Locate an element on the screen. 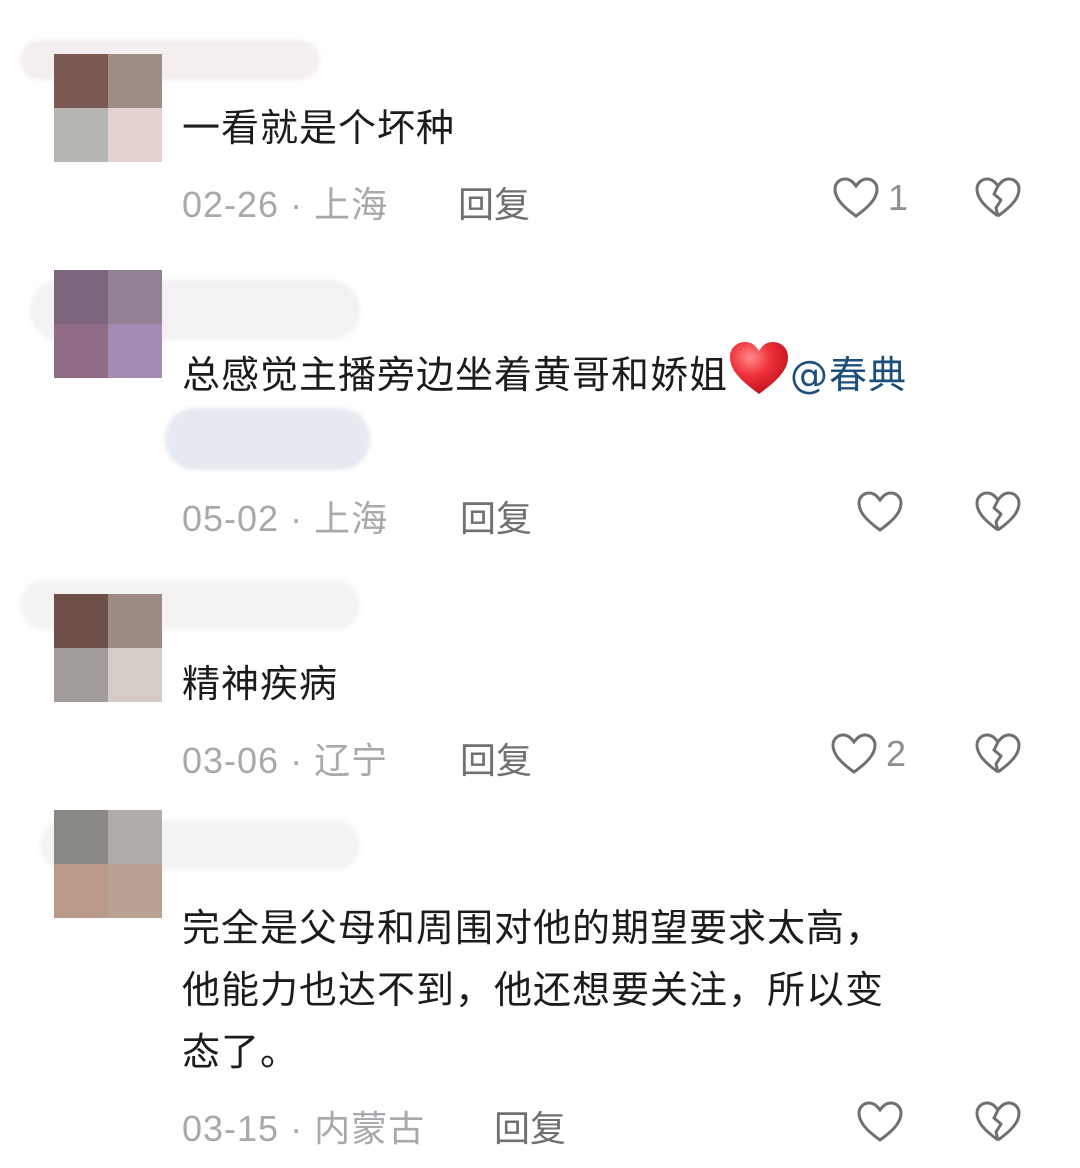 The width and height of the screenshot is (1080, 1168). like-button: 2 is located at coordinates (868, 754).